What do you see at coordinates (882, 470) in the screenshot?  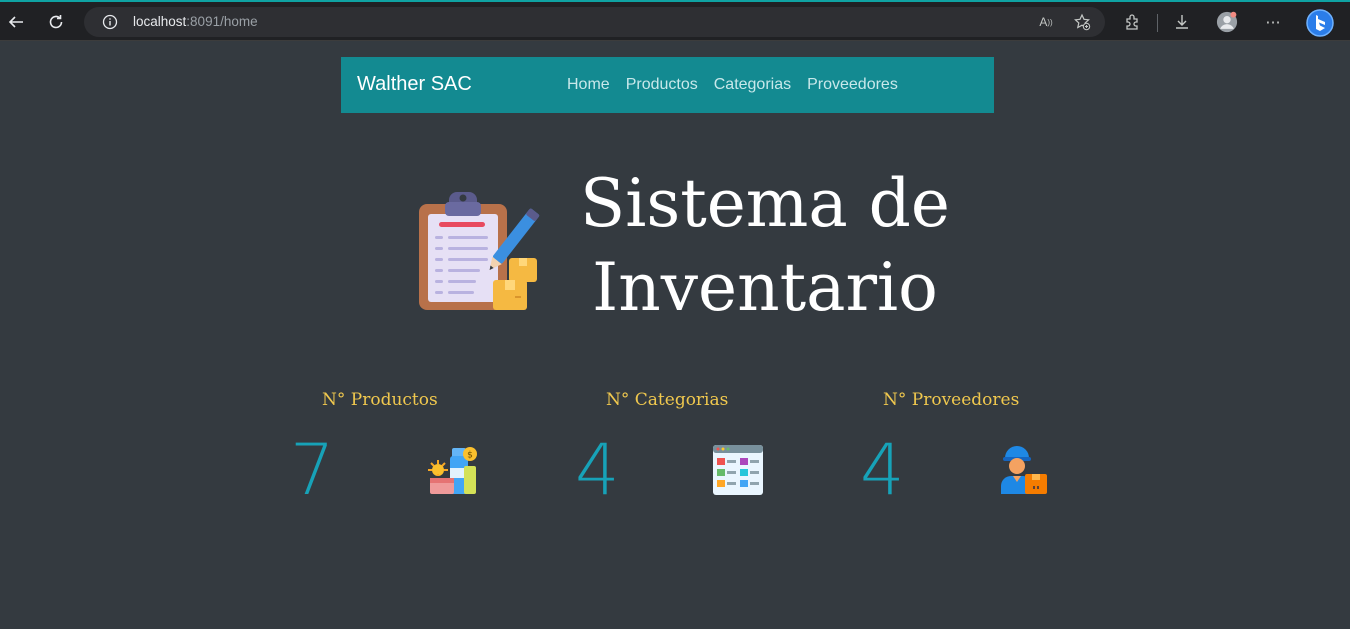 I see `stat-value-proveedores: 4` at bounding box center [882, 470].